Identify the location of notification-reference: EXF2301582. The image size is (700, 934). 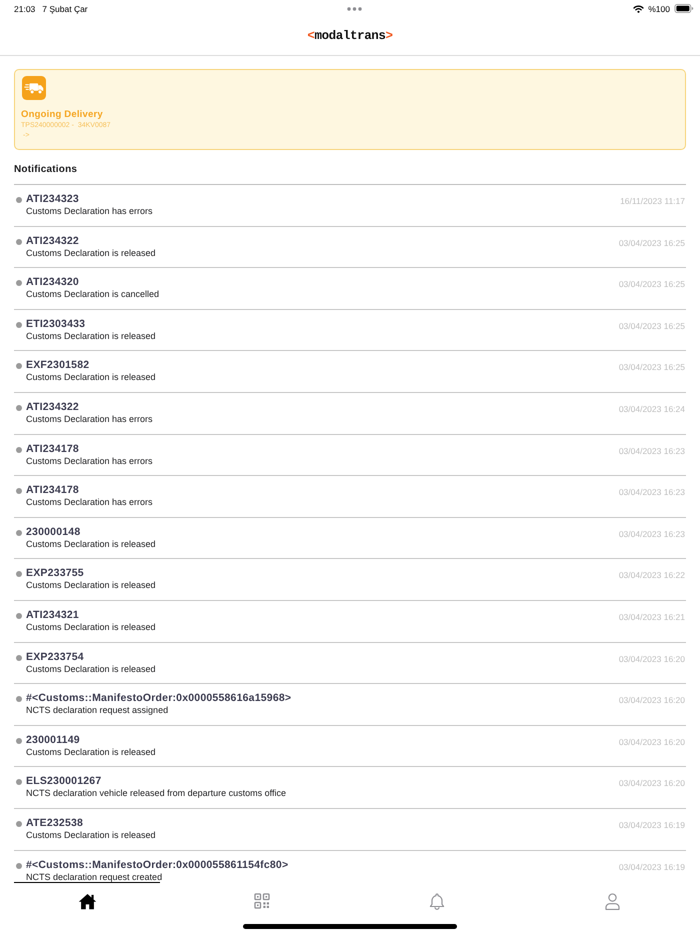
(58, 365).